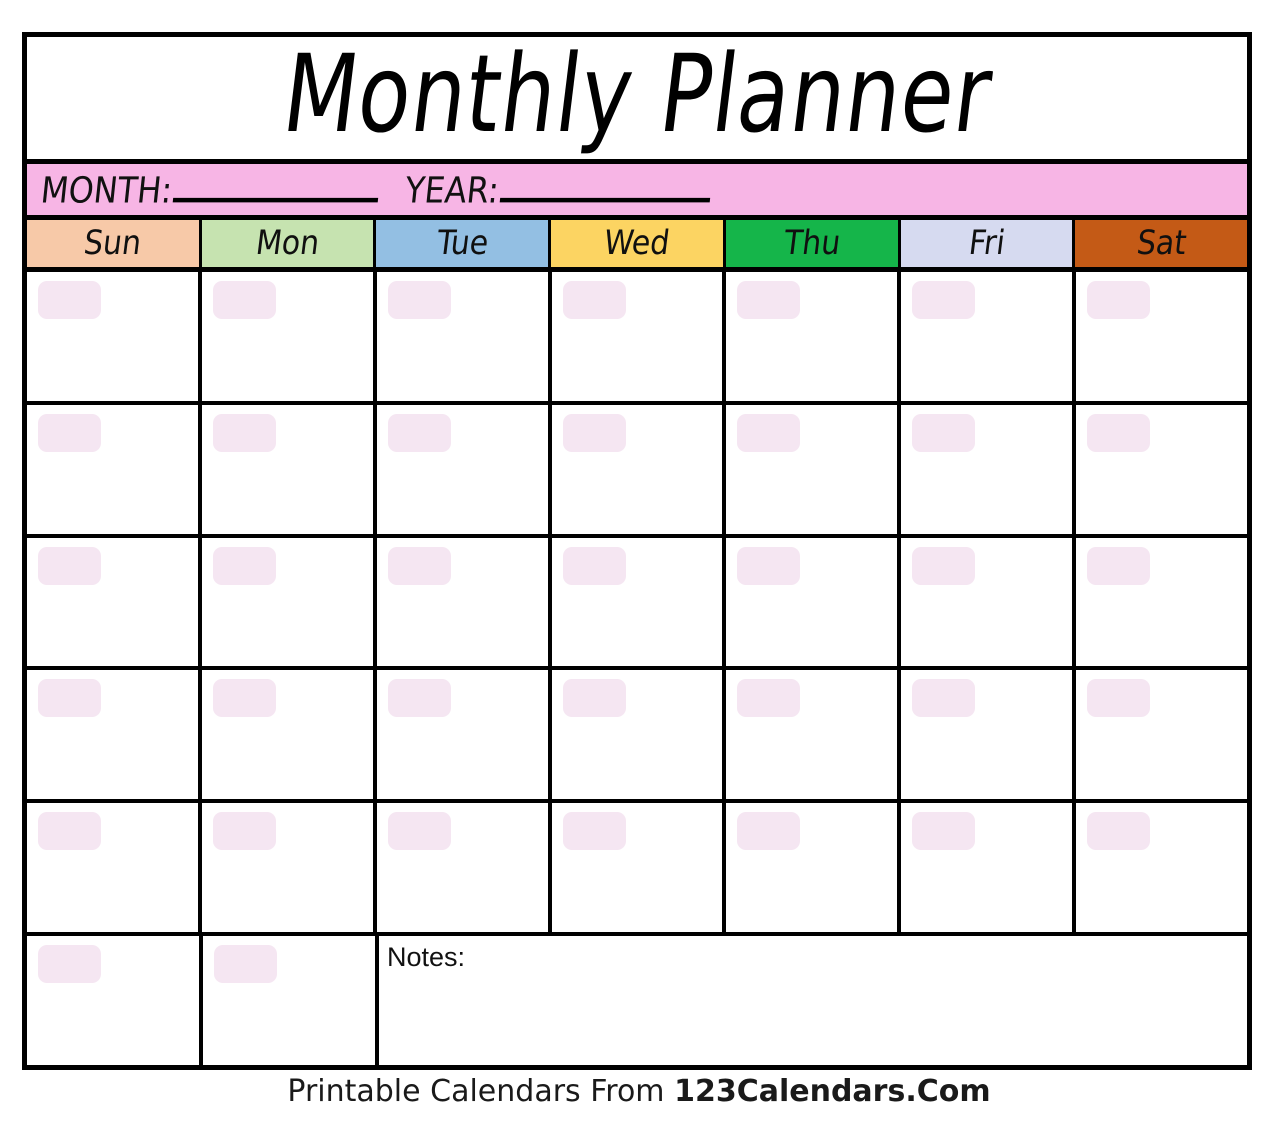  I want to click on year-input-blank, so click(606, 188).